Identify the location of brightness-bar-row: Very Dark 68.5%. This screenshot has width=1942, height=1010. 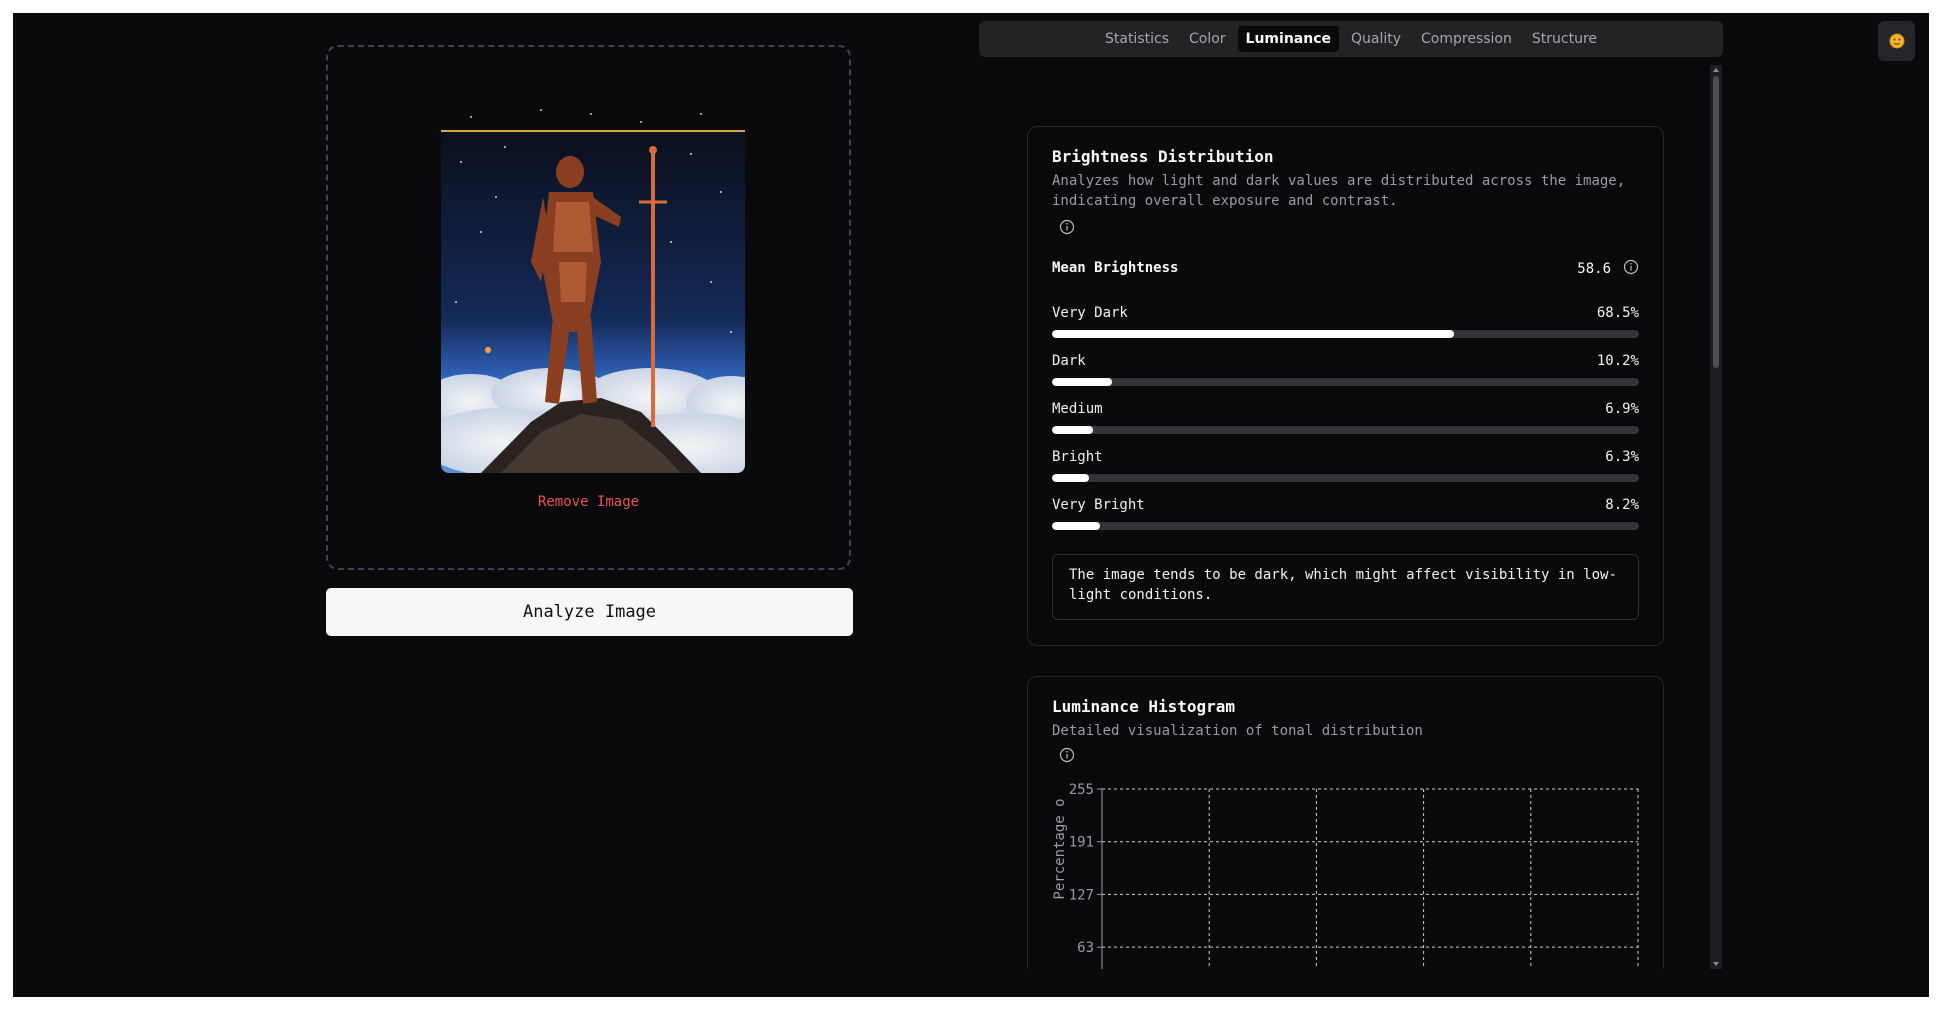
(1345, 322).